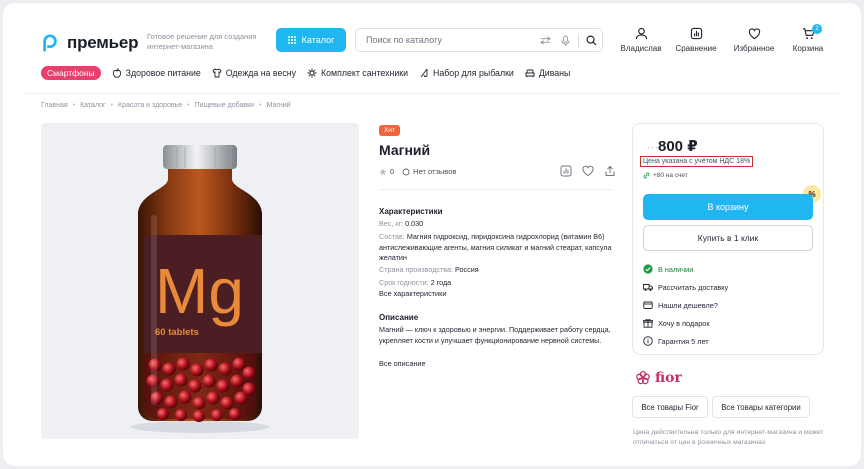 Image resolution: width=864 pixels, height=469 pixels. Describe the element at coordinates (432, 93) in the screenshot. I see `header-divider` at that location.